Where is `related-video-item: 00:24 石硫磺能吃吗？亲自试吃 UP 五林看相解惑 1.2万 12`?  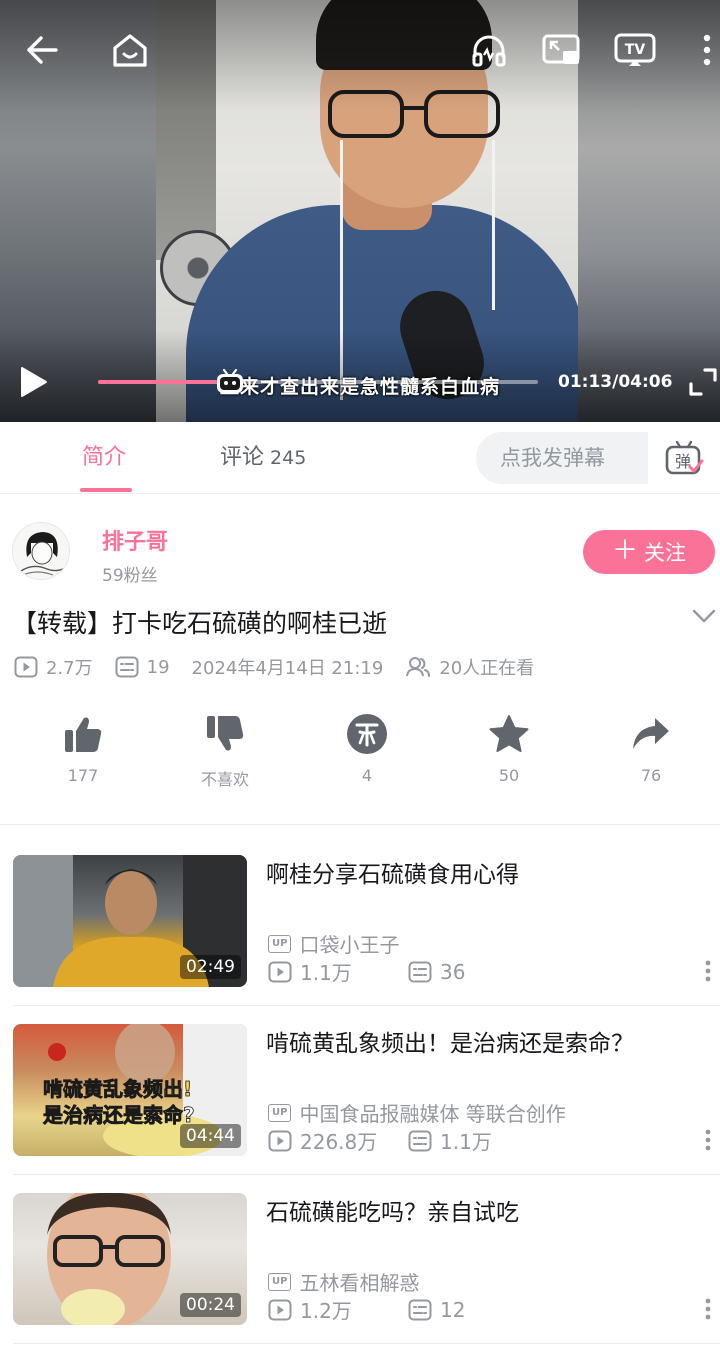 related-video-item: 00:24 石硫磺能吃吗？亲自试吃 UP 五林看相解惑 1.2万 12 is located at coordinates (360, 1259).